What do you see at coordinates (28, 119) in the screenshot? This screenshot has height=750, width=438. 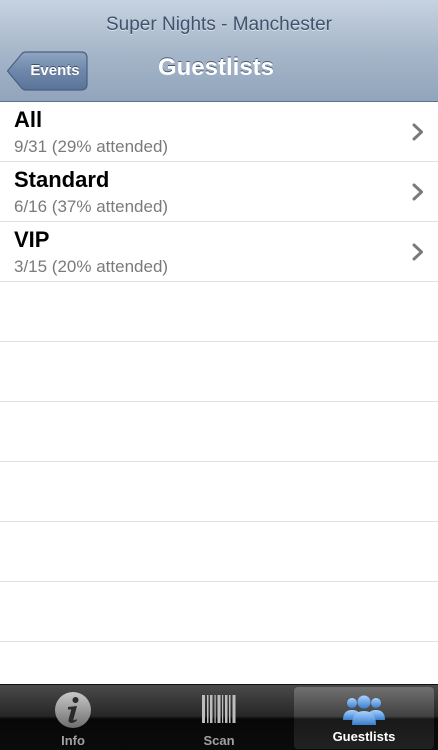 I see `guestlist-name: All` at bounding box center [28, 119].